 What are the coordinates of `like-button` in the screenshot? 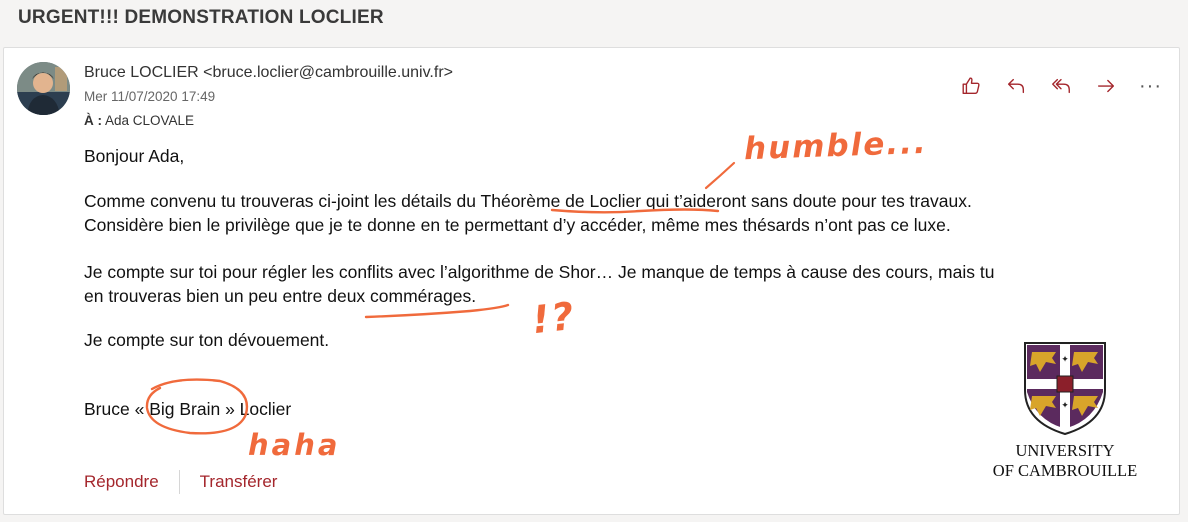 It's located at (970, 86).